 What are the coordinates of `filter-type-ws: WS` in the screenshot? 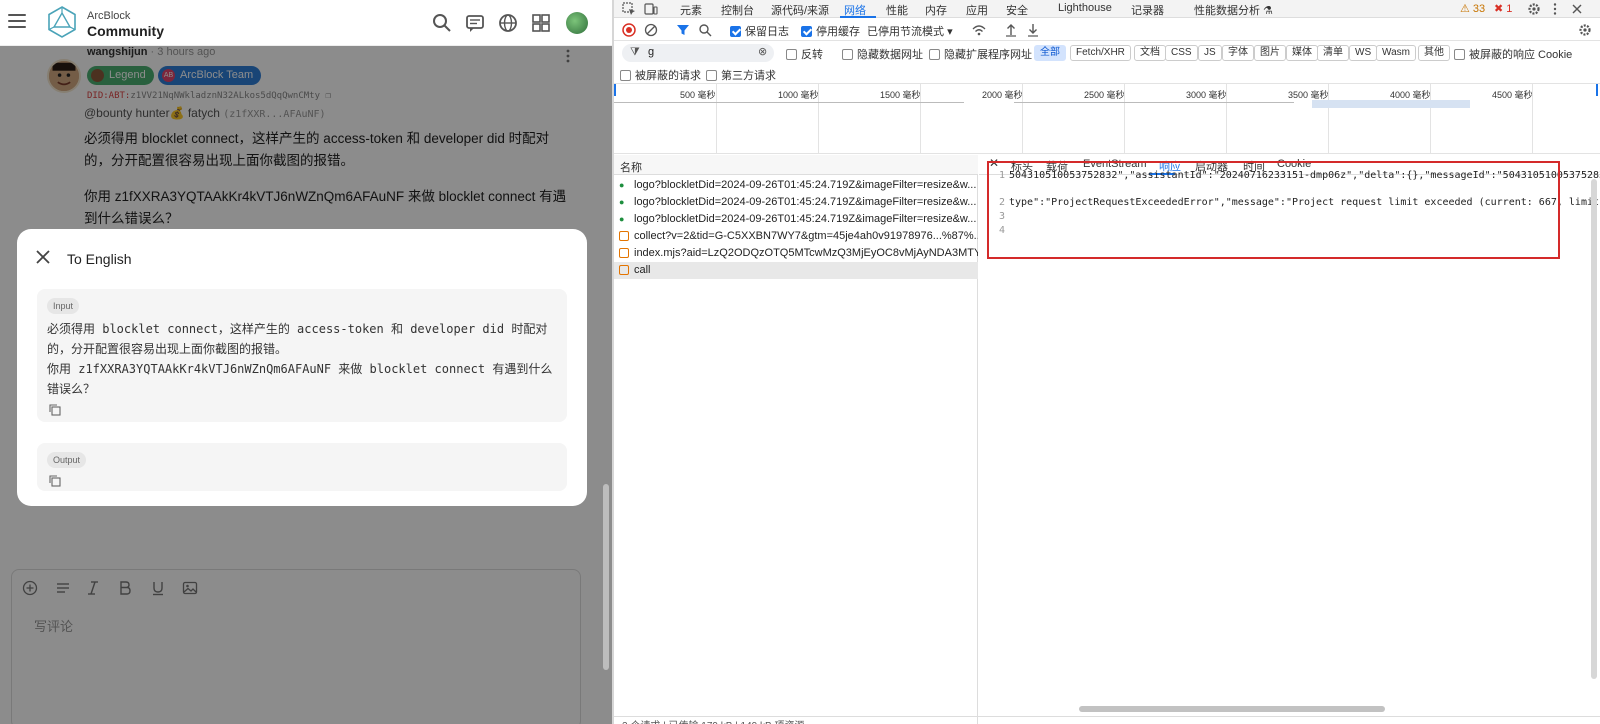 It's located at (1363, 53).